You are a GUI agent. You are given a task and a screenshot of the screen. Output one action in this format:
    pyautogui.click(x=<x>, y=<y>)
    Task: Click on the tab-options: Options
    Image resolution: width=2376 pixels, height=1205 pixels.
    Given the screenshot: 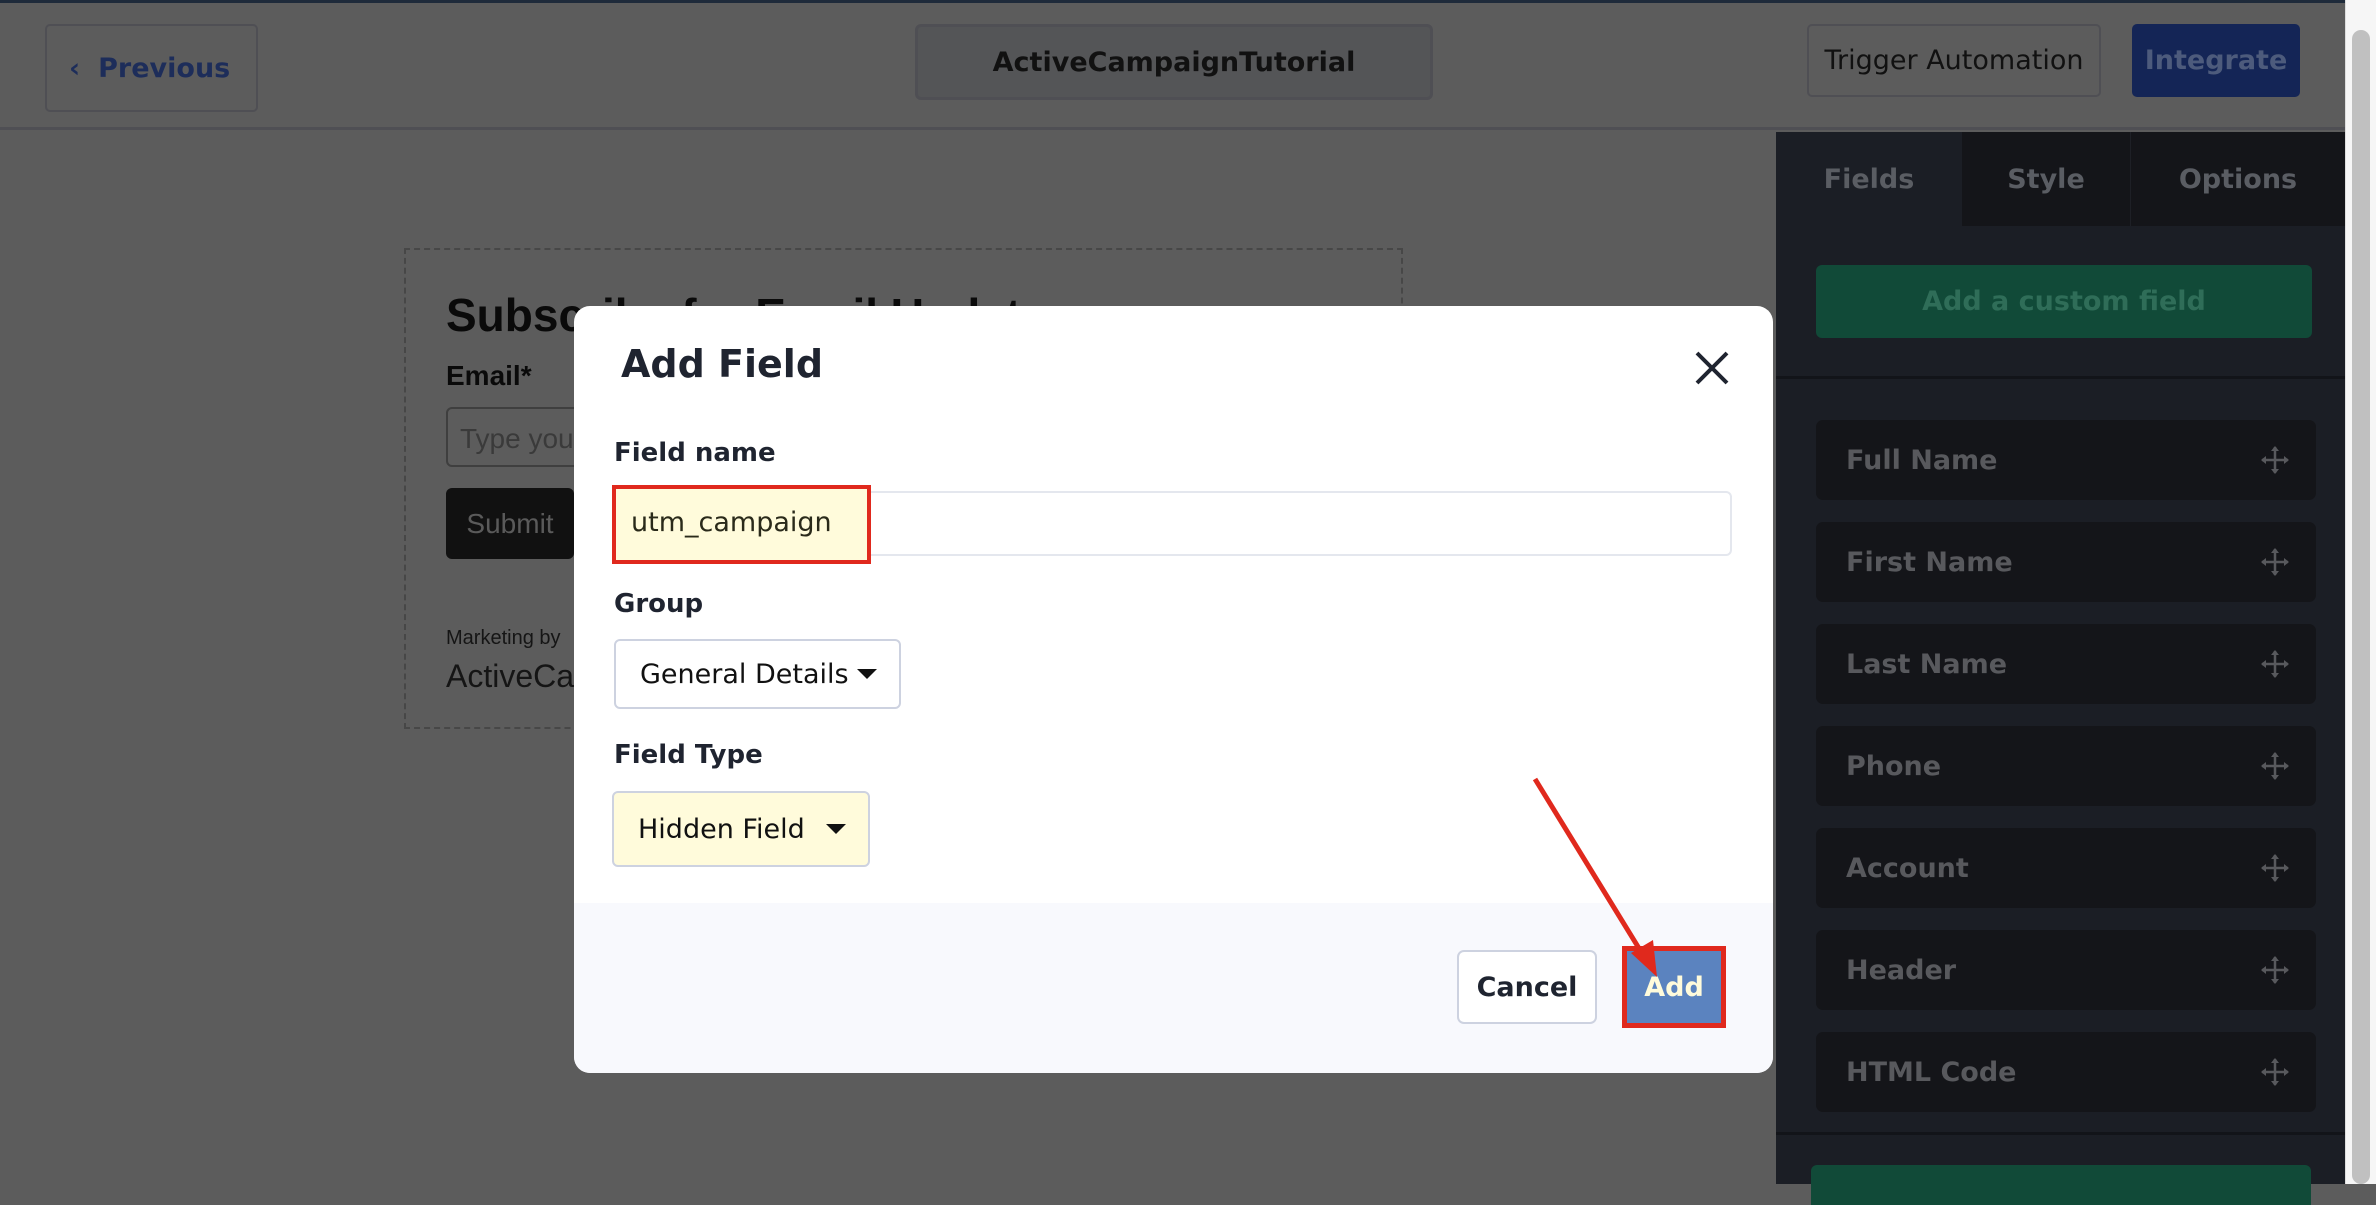 What is the action you would take?
    pyautogui.click(x=2237, y=179)
    